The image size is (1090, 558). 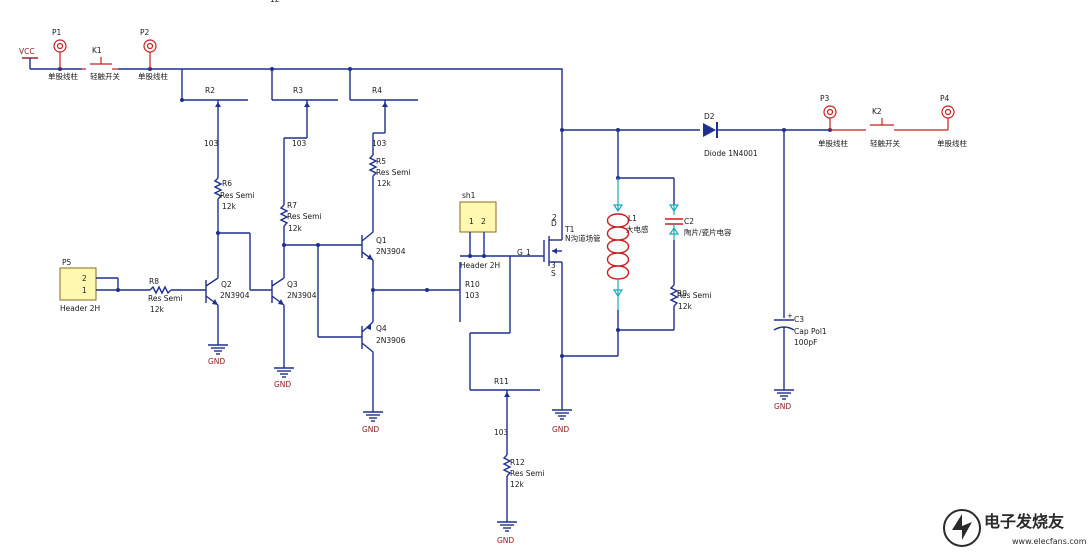 I want to click on pot-r4: R4 103, so click(x=395, y=120).